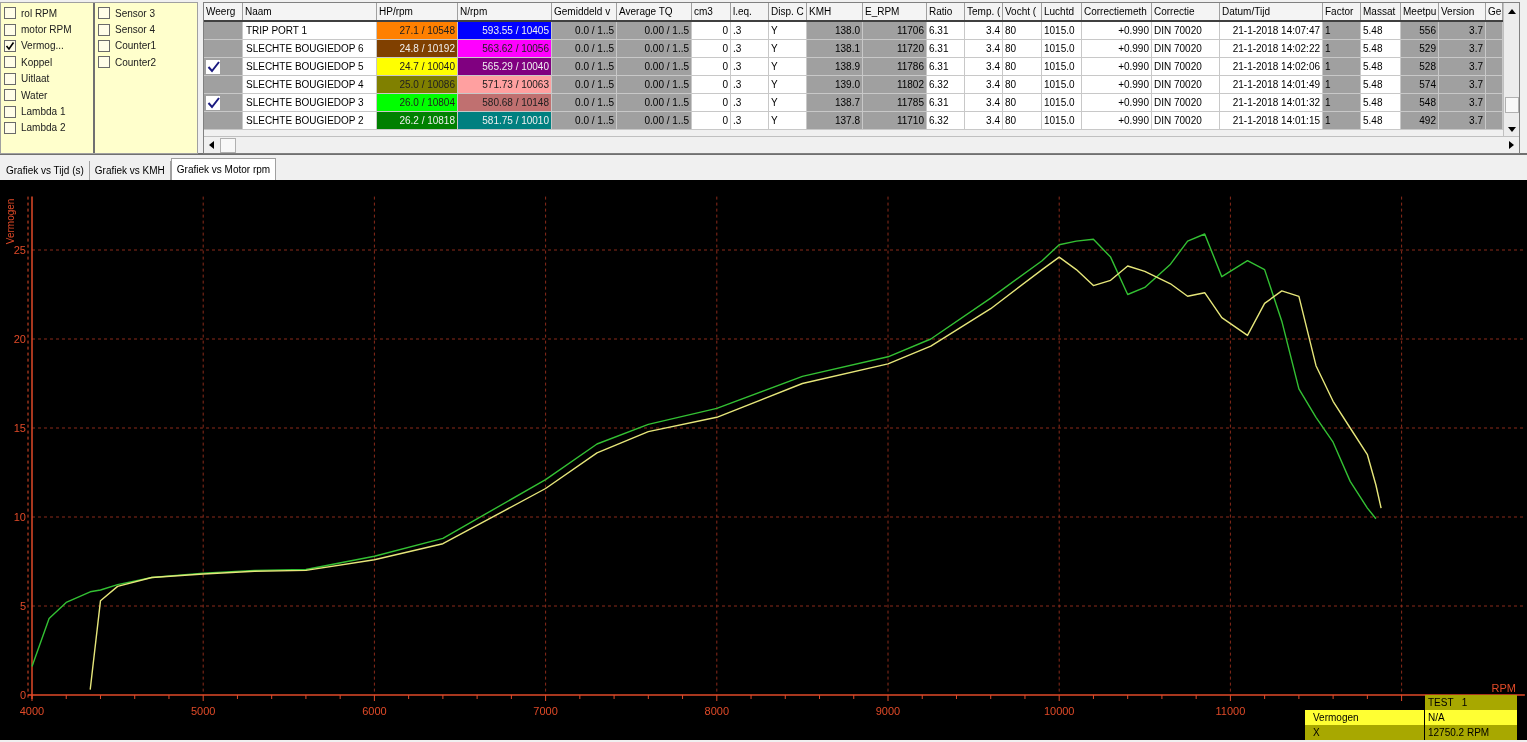 This screenshot has height=742, width=1527. What do you see at coordinates (1342, 11) in the screenshot?
I see `column-header: Factor` at bounding box center [1342, 11].